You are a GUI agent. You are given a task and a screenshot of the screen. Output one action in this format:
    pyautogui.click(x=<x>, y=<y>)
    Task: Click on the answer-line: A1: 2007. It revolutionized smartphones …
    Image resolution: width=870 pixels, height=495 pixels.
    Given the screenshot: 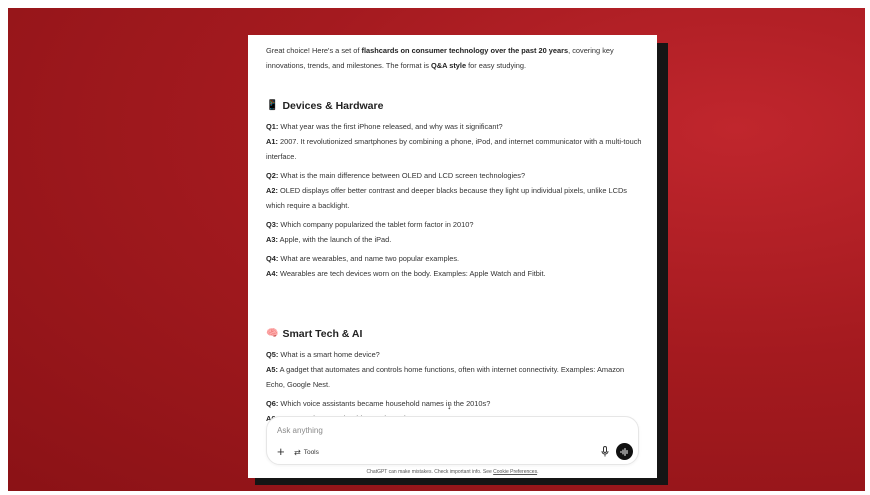 What is the action you would take?
    pyautogui.click(x=455, y=149)
    